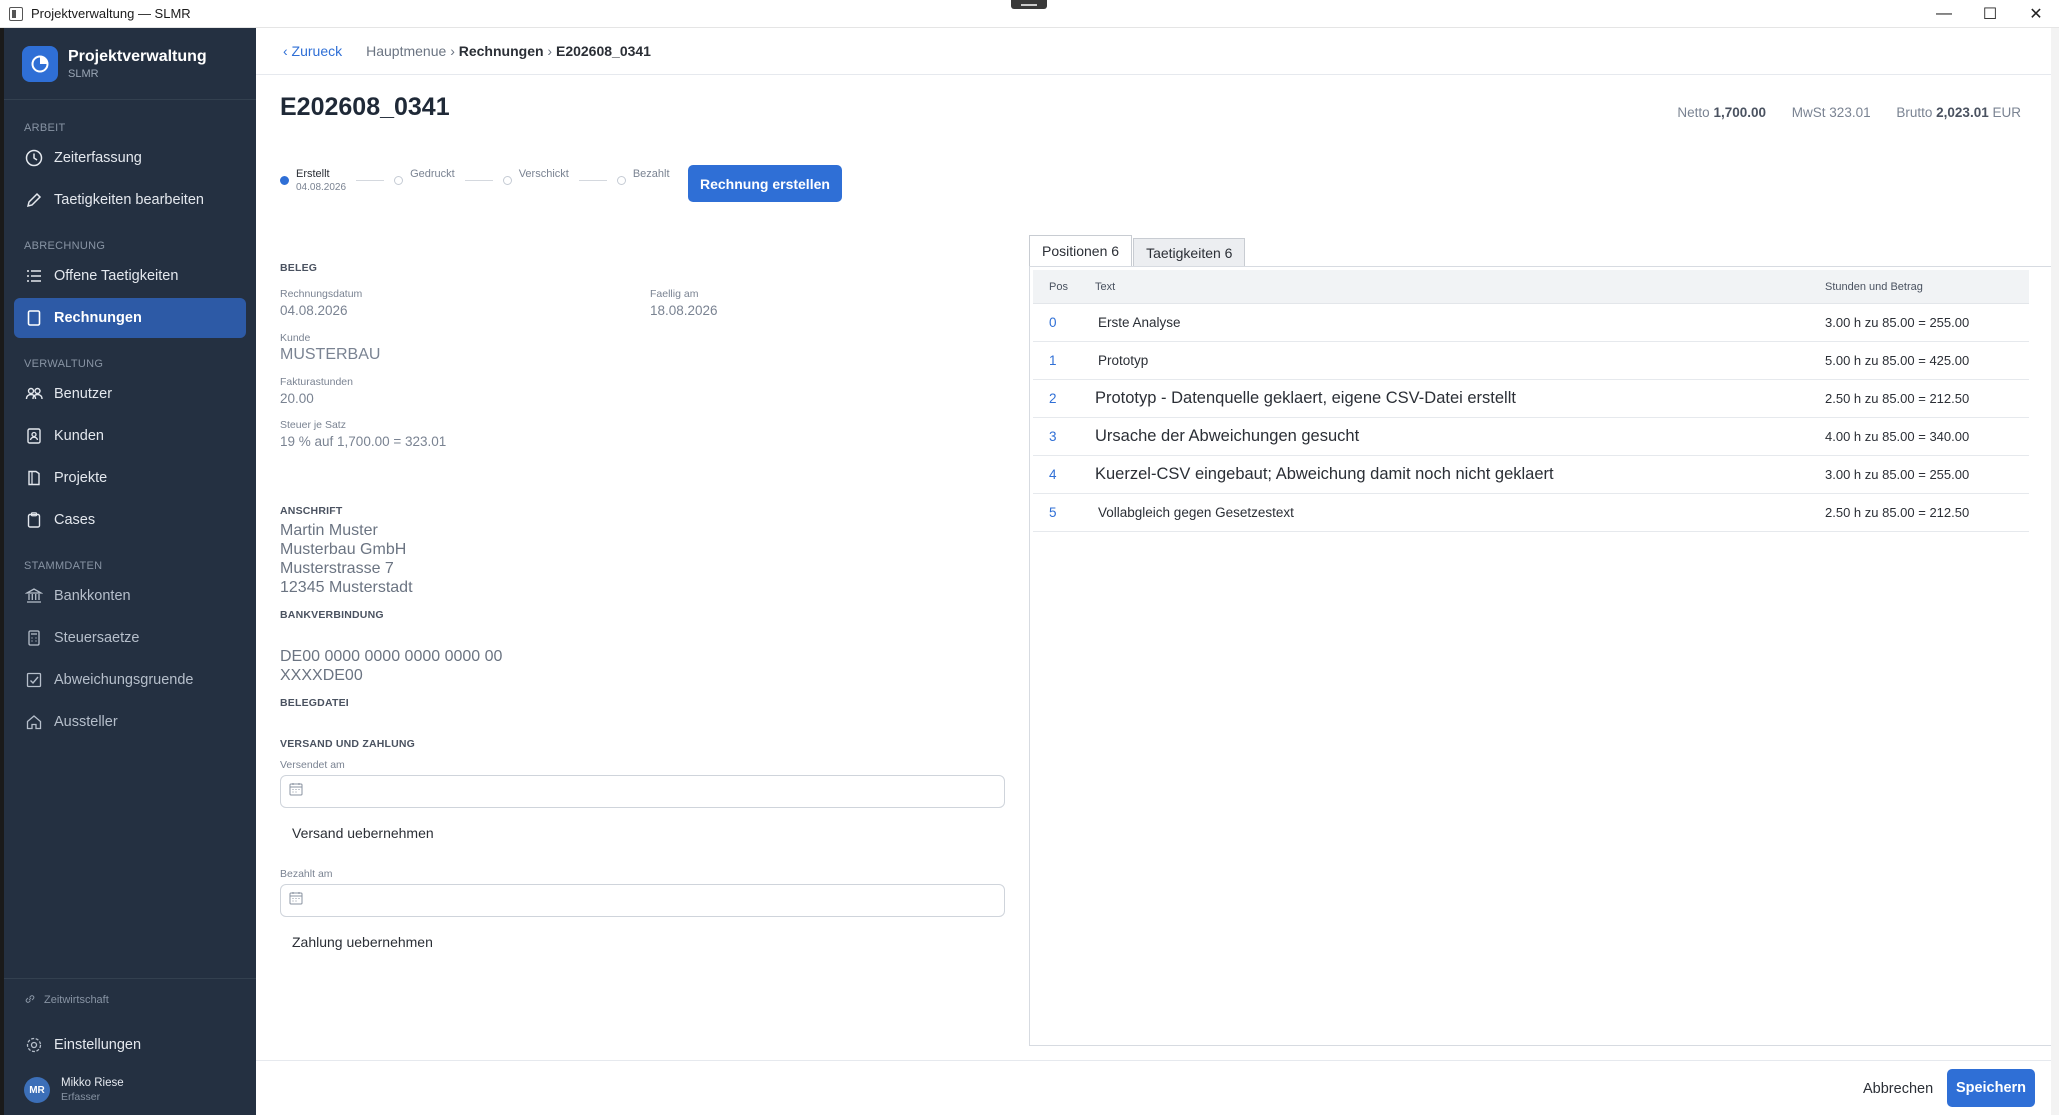  What do you see at coordinates (1189, 252) in the screenshot?
I see `tab-taetigkeiten: Taetigkeiten 6` at bounding box center [1189, 252].